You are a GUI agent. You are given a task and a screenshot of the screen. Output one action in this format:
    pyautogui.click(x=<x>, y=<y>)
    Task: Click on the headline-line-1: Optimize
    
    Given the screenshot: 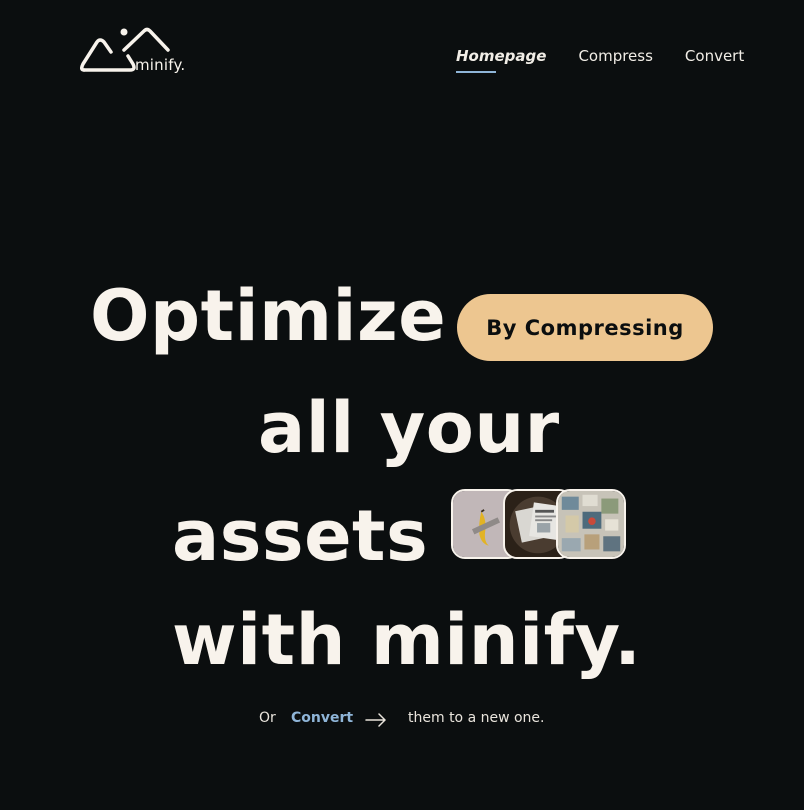 What is the action you would take?
    pyautogui.click(x=268, y=316)
    